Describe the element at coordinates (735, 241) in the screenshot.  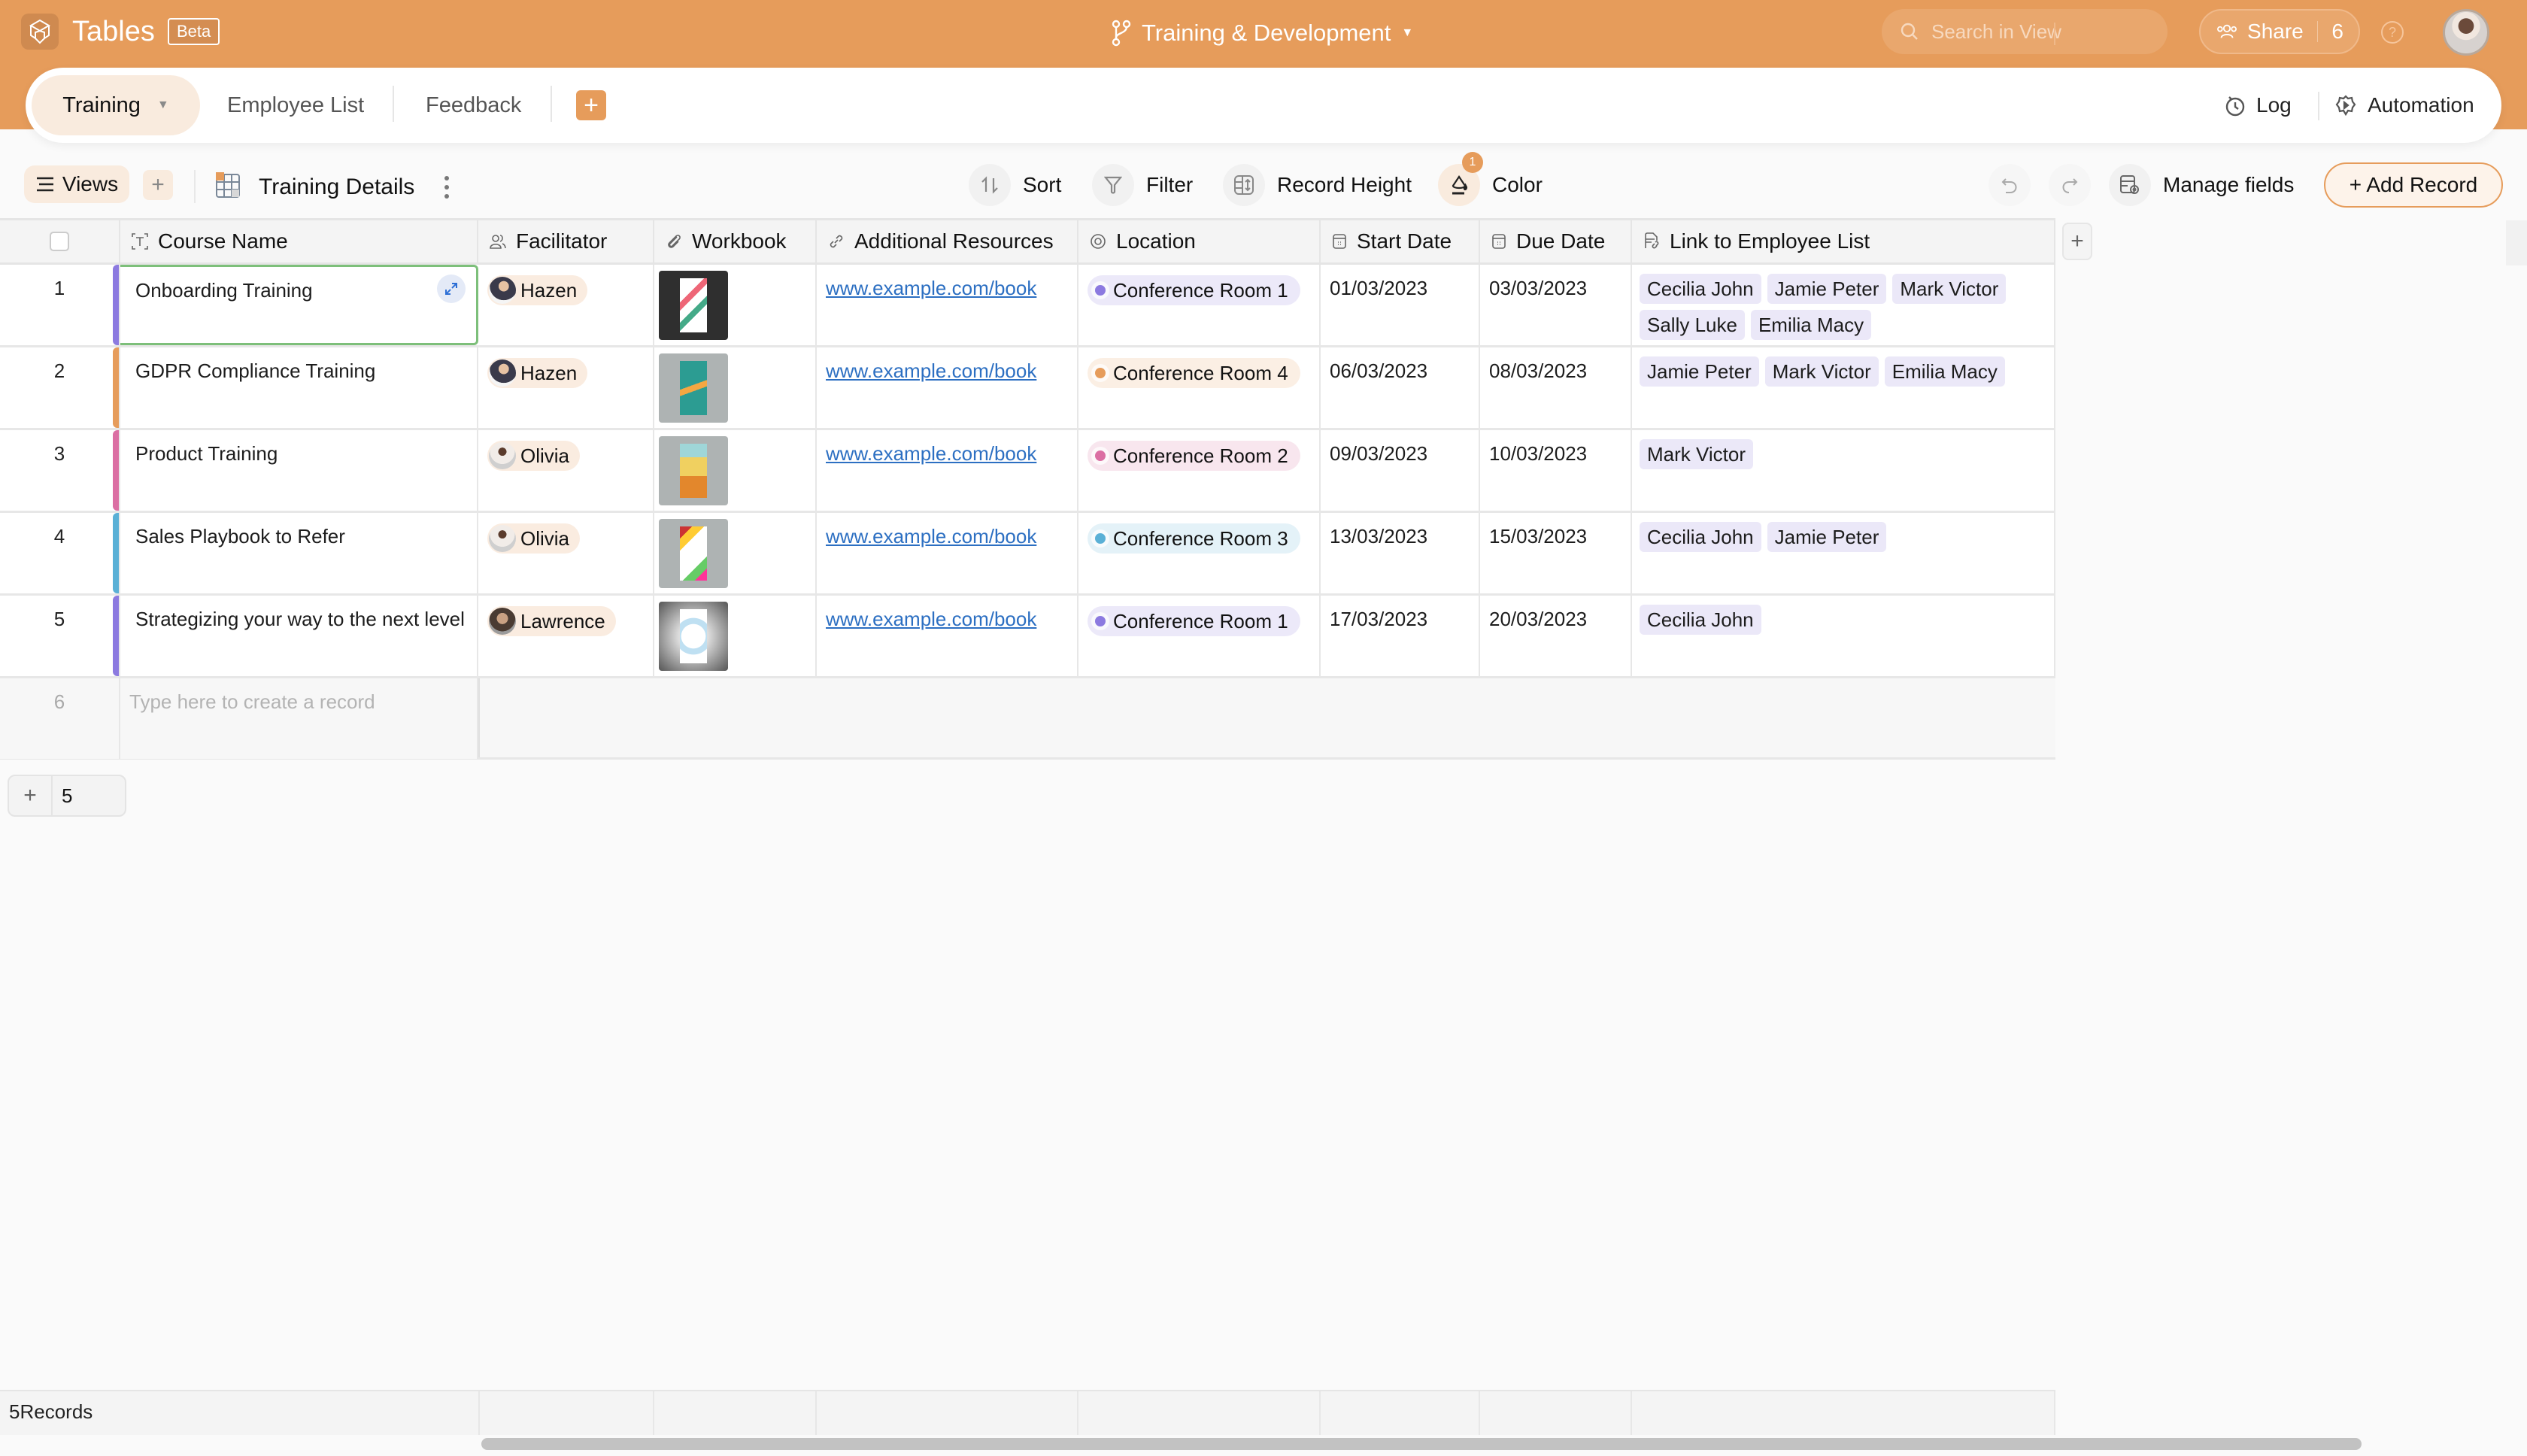
I see `column-header-workbook: Workbook` at that location.